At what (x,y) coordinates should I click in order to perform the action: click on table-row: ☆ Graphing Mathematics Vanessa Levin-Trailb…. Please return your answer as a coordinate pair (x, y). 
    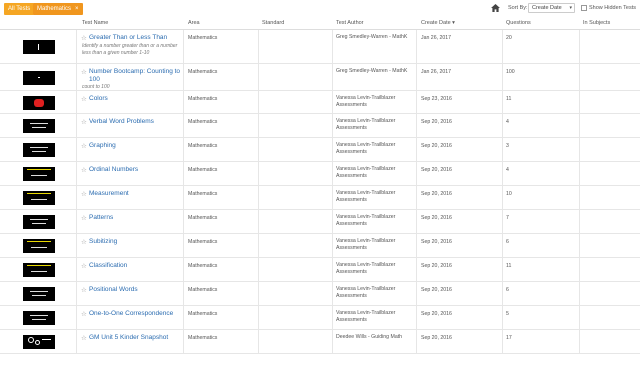
    Looking at the image, I should click on (320, 150).